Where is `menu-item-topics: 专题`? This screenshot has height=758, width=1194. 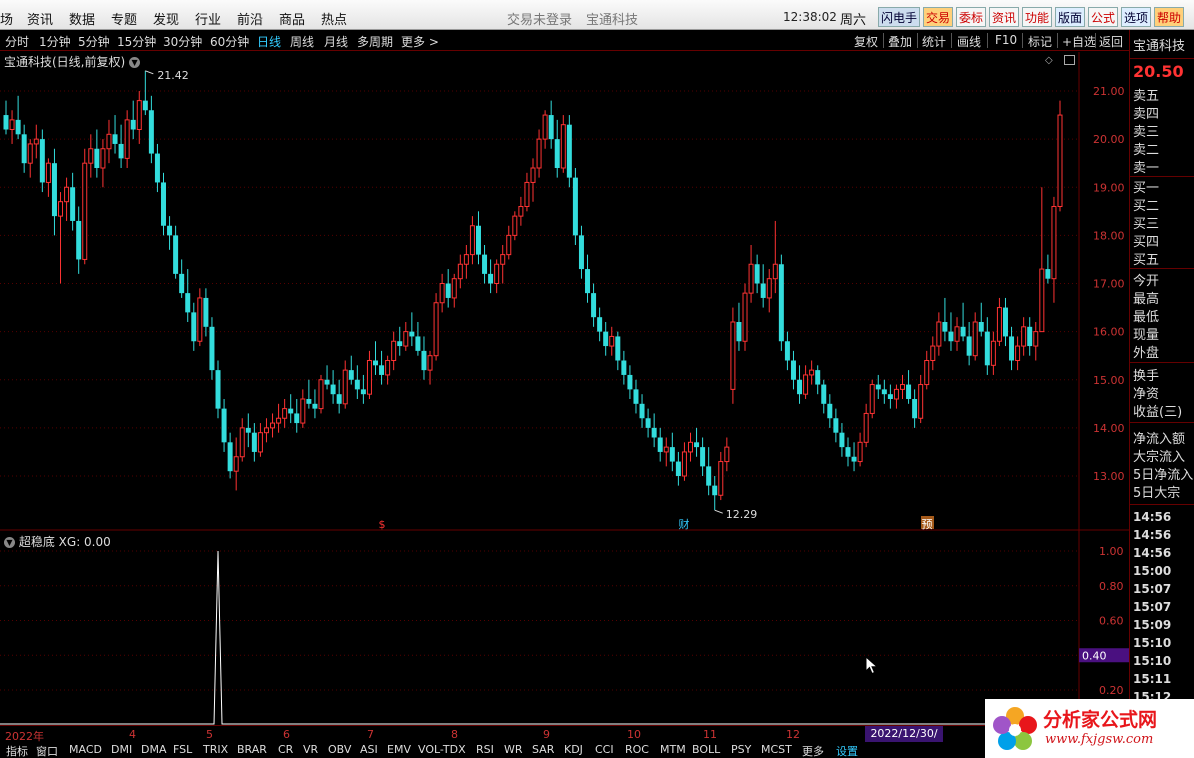 menu-item-topics: 专题 is located at coordinates (124, 18).